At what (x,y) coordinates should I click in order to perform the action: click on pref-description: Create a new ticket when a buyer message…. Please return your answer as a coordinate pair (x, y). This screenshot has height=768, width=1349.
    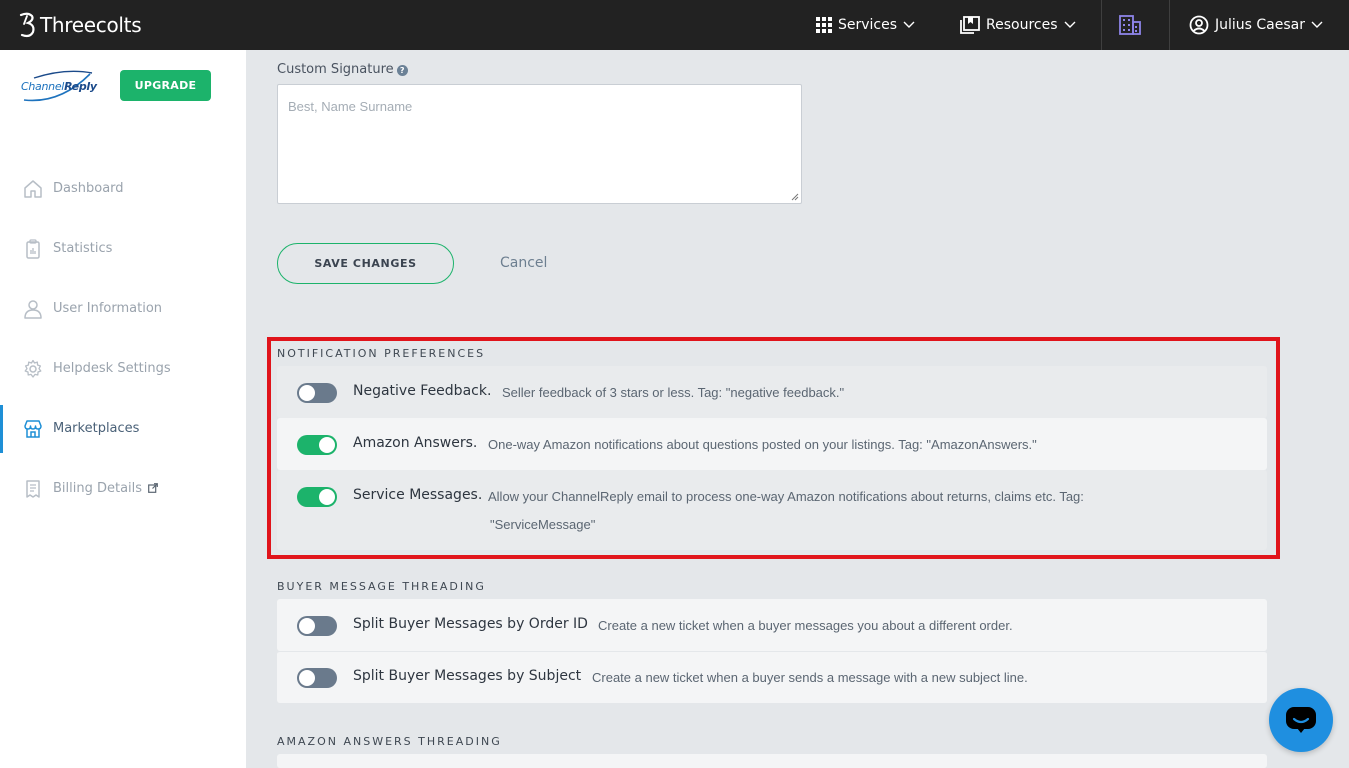
    Looking at the image, I should click on (805, 625).